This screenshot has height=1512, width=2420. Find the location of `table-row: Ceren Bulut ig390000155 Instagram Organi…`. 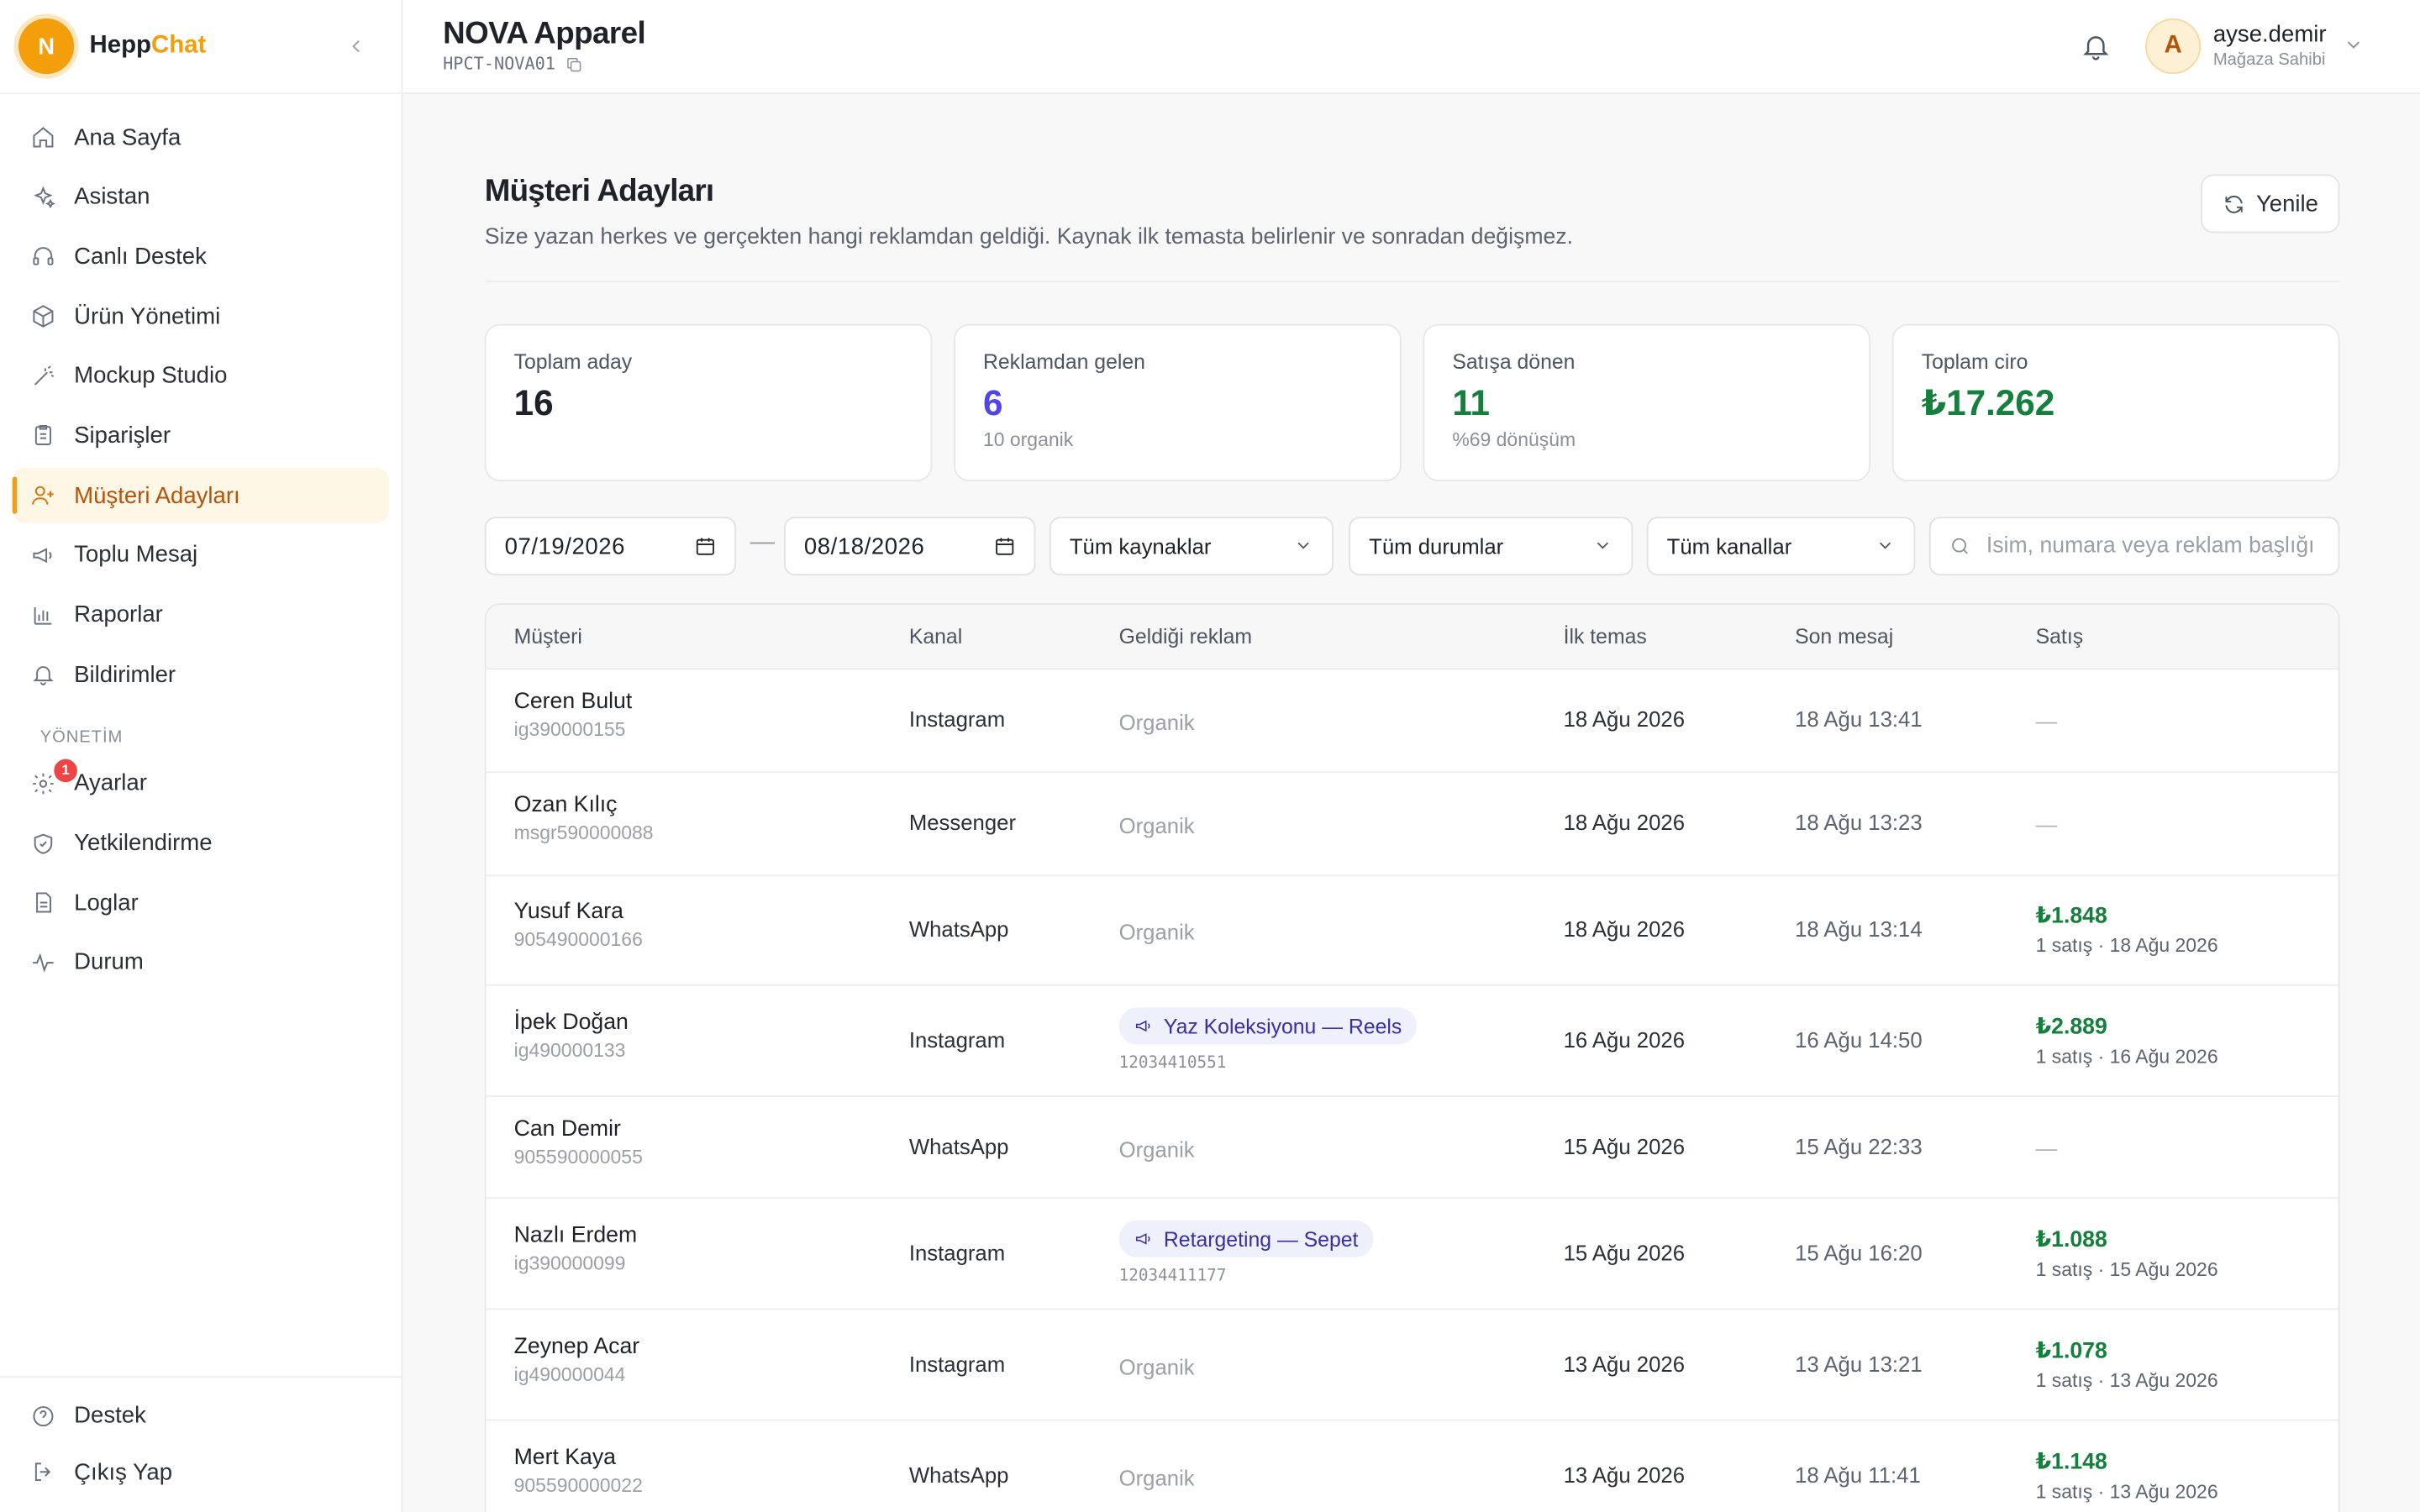

table-row: Ceren Bulut ig390000155 Instagram Organi… is located at coordinates (1412, 721).